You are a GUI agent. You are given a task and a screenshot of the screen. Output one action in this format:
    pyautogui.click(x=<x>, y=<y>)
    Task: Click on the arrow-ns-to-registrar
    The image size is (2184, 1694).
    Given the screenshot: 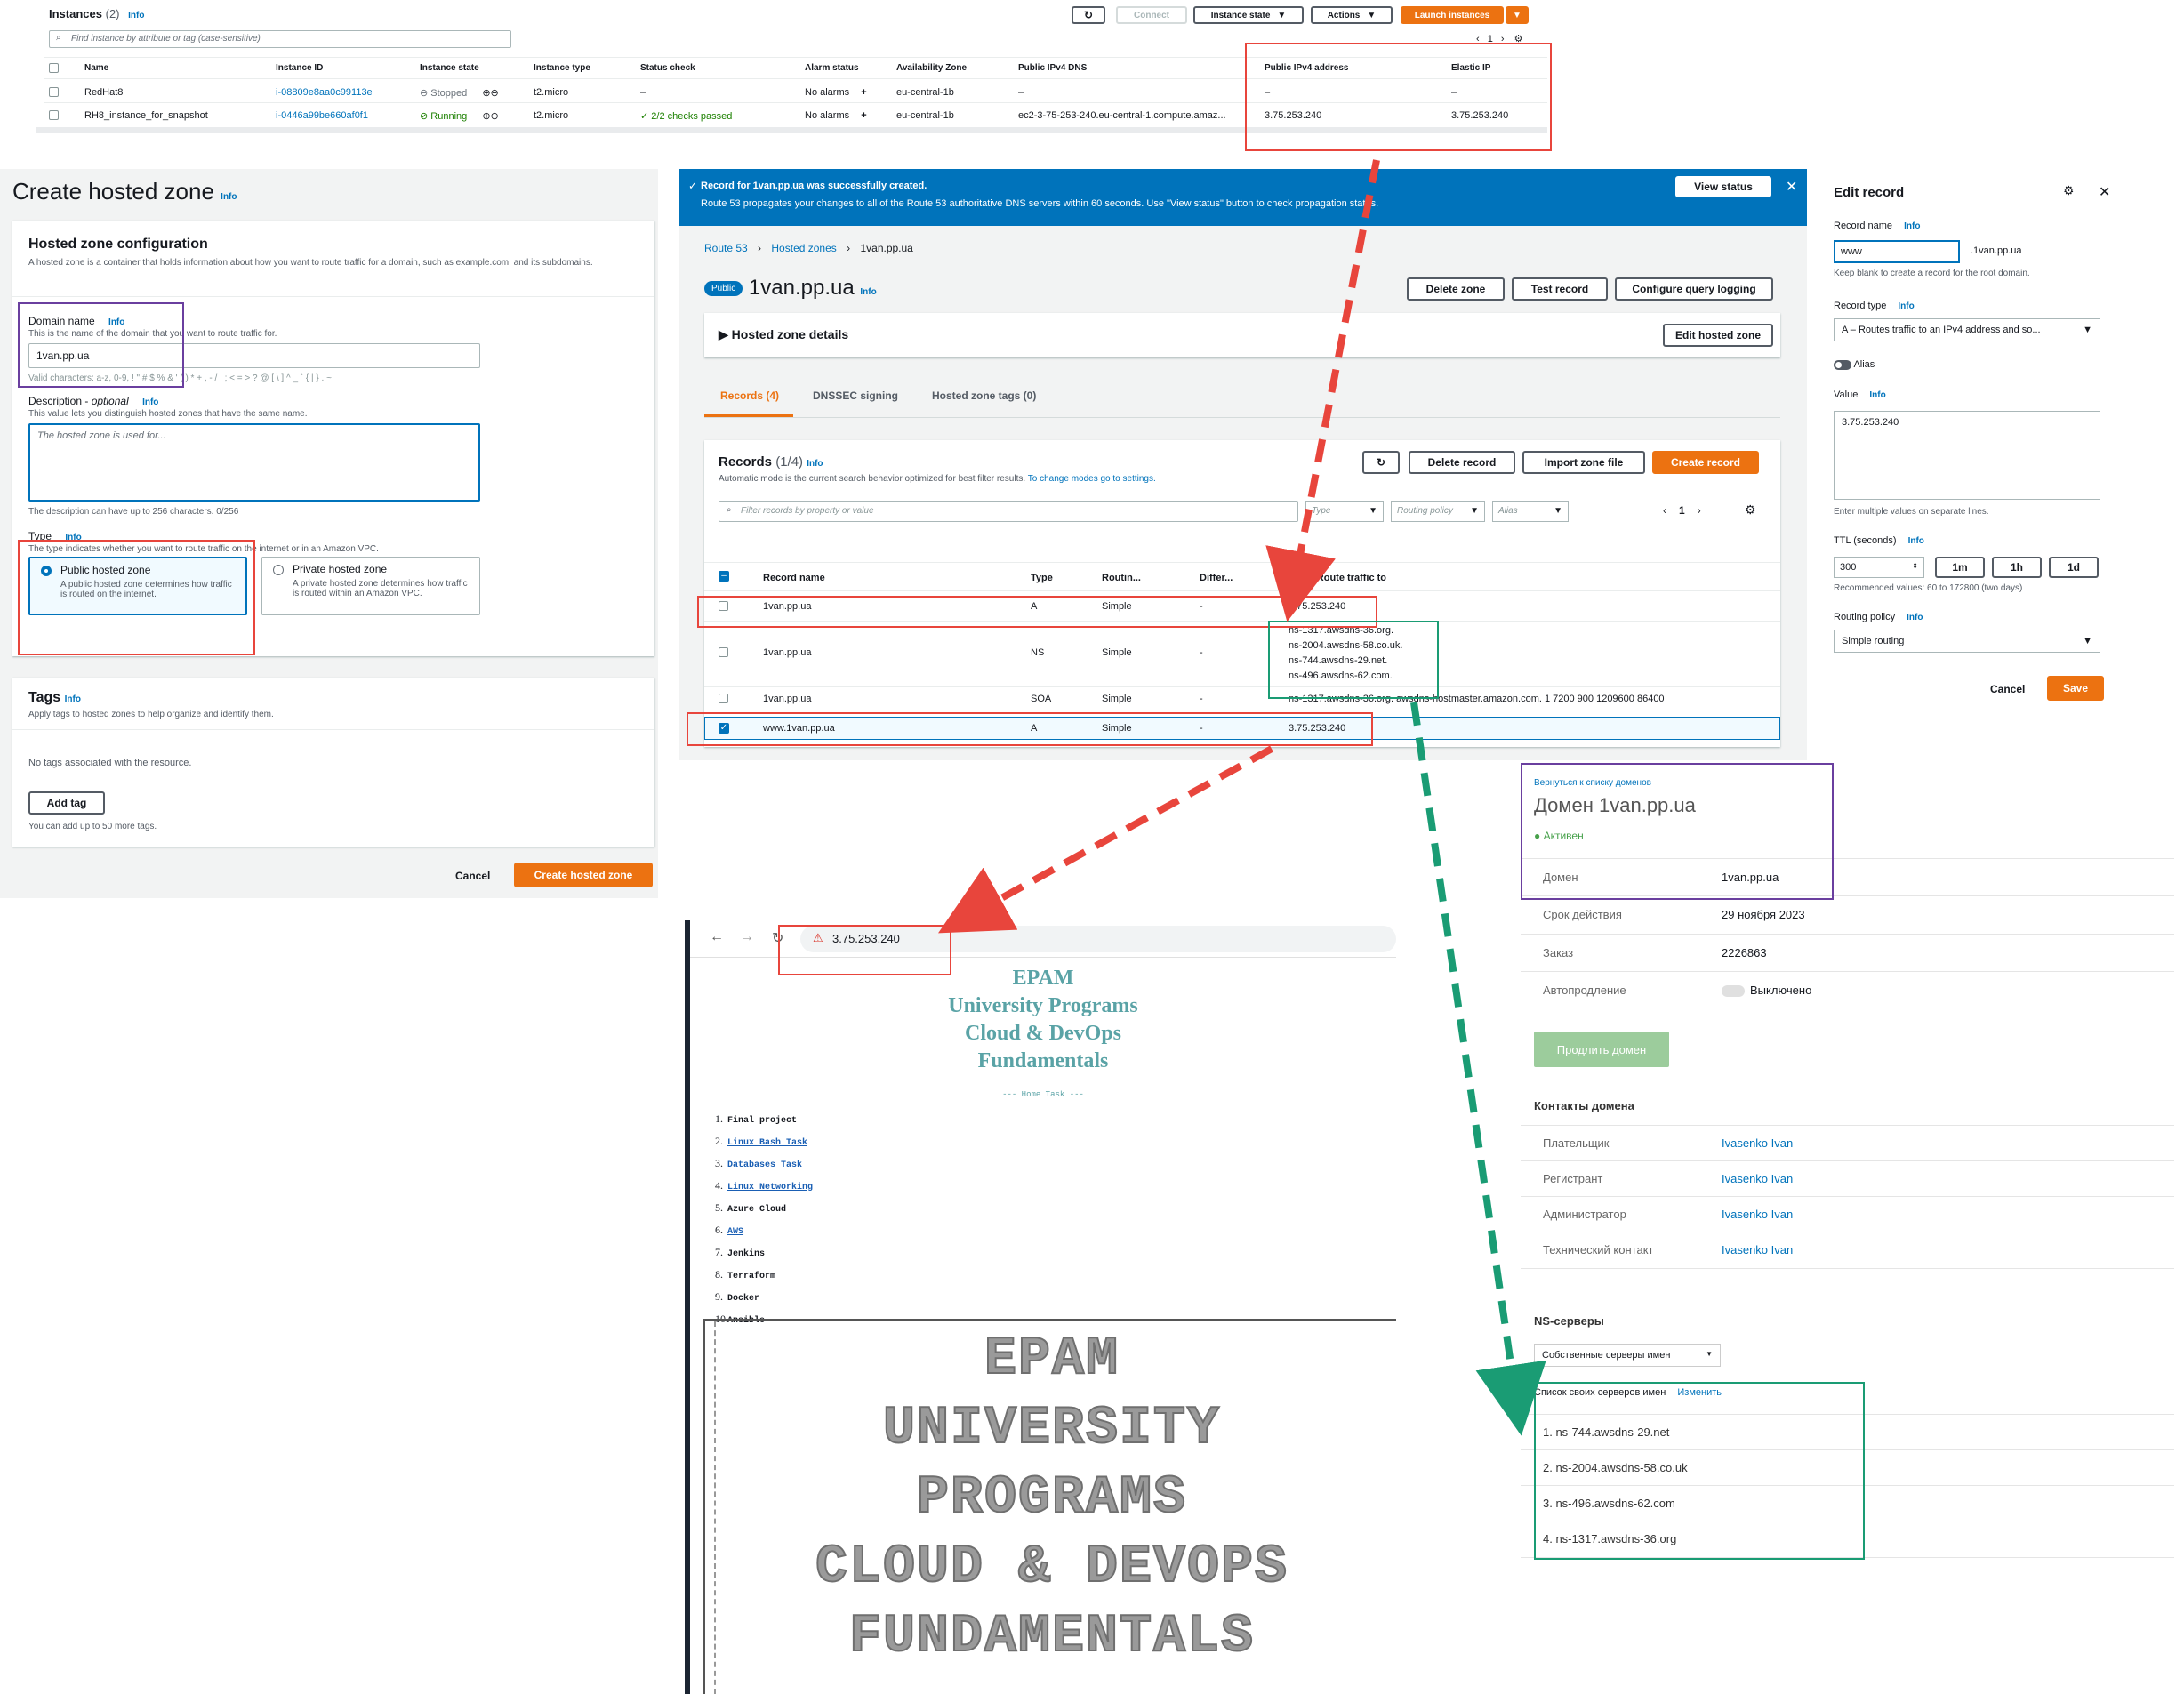 What is the action you would take?
    pyautogui.click(x=1478, y=1069)
    